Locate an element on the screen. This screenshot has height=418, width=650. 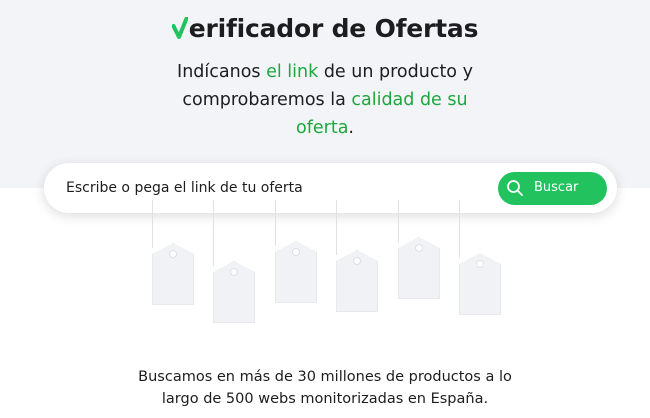
tagline-line-3: oferta. is located at coordinates (325, 128).